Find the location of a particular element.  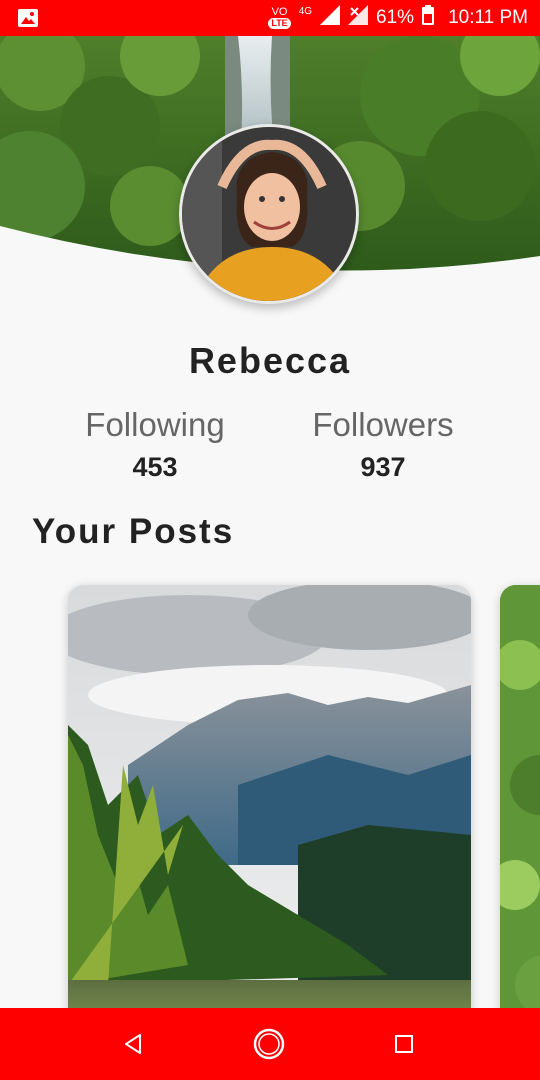

profile-name: Rebecca is located at coordinates (270, 360).